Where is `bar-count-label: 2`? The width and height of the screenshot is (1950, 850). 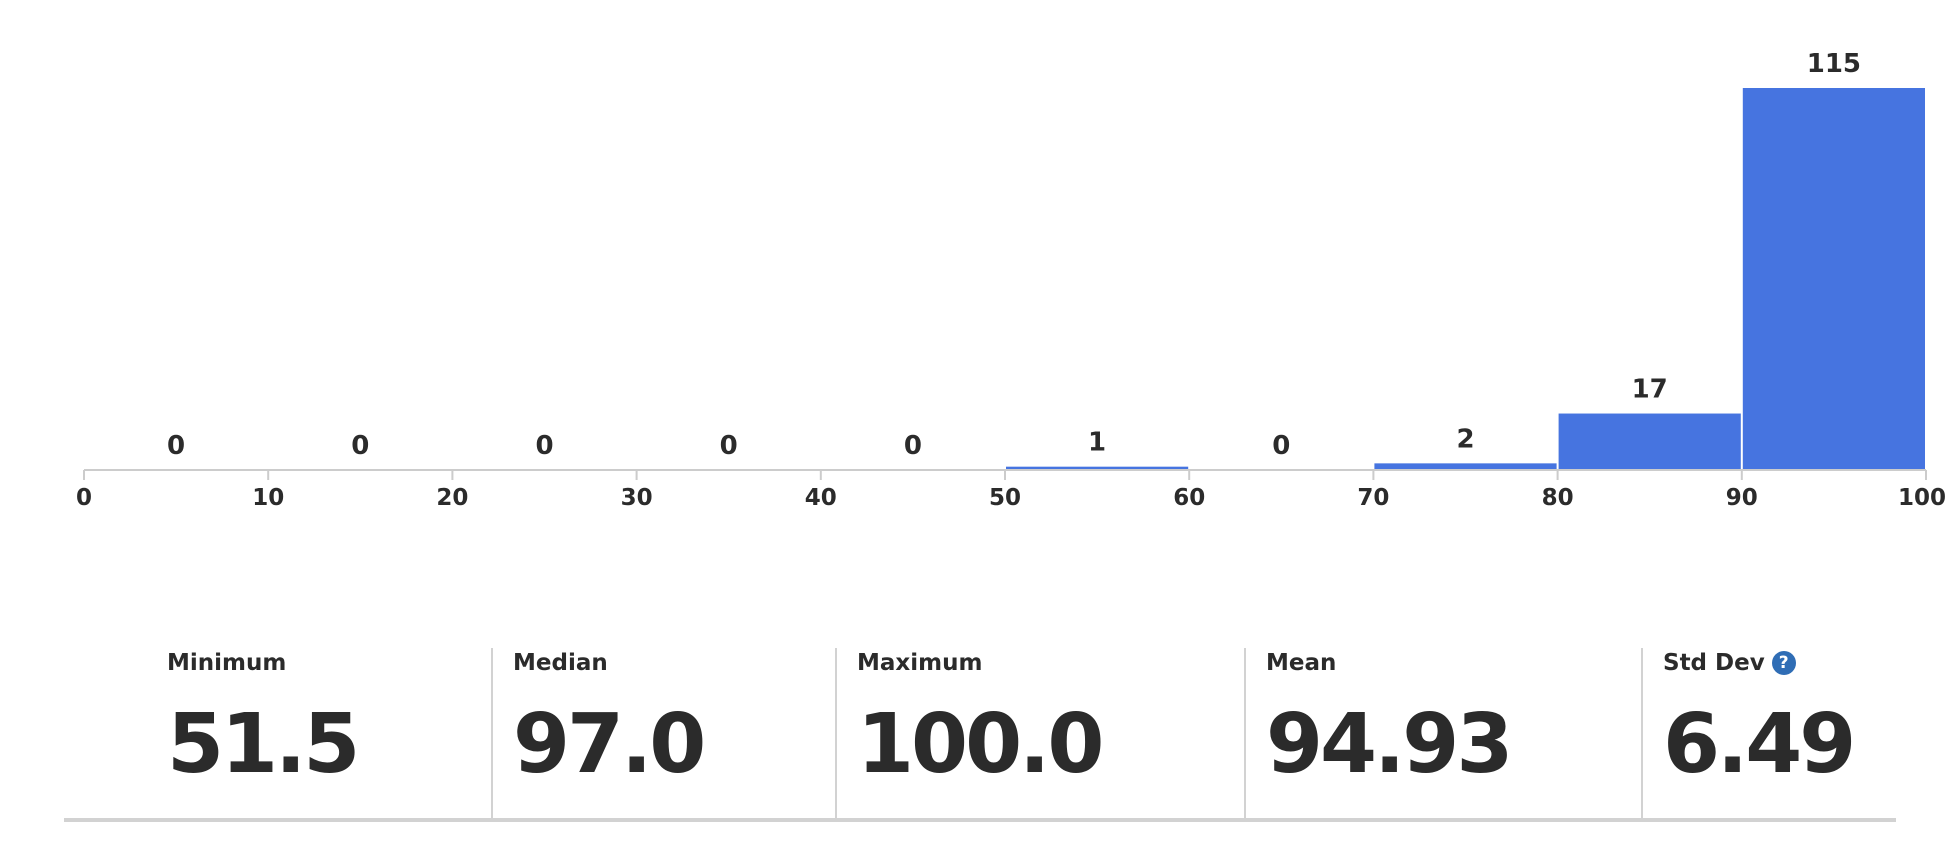
bar-count-label: 2 is located at coordinates (1465, 439).